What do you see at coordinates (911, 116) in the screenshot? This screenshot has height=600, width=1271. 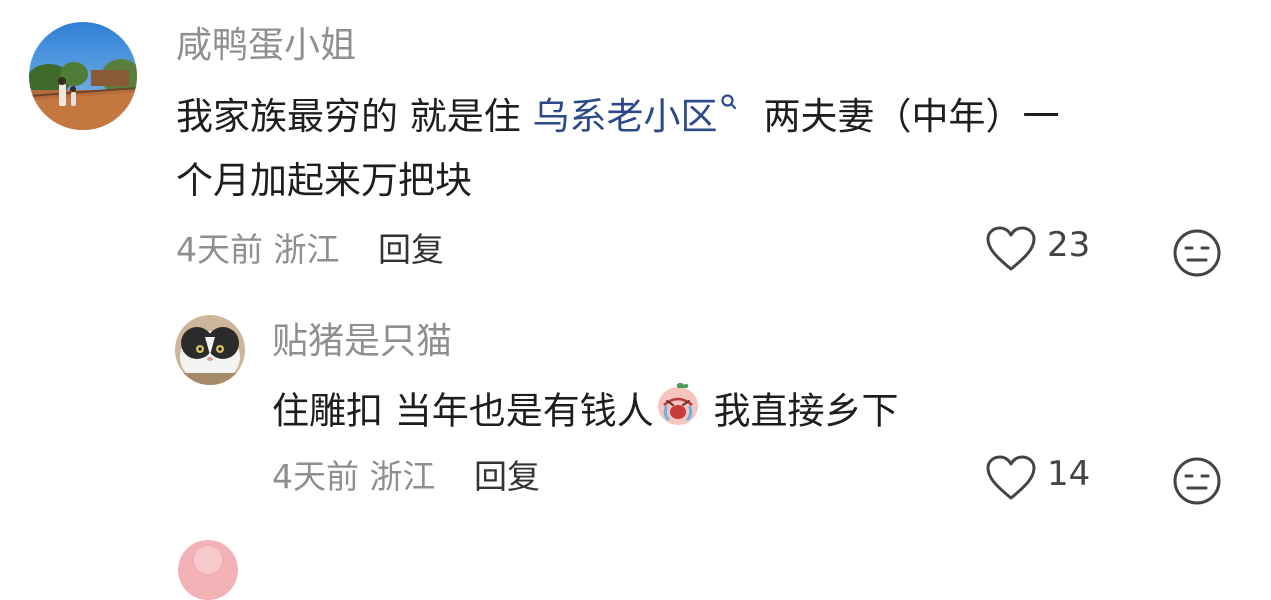 I see `comment-text: 两夫妻（中年）一` at bounding box center [911, 116].